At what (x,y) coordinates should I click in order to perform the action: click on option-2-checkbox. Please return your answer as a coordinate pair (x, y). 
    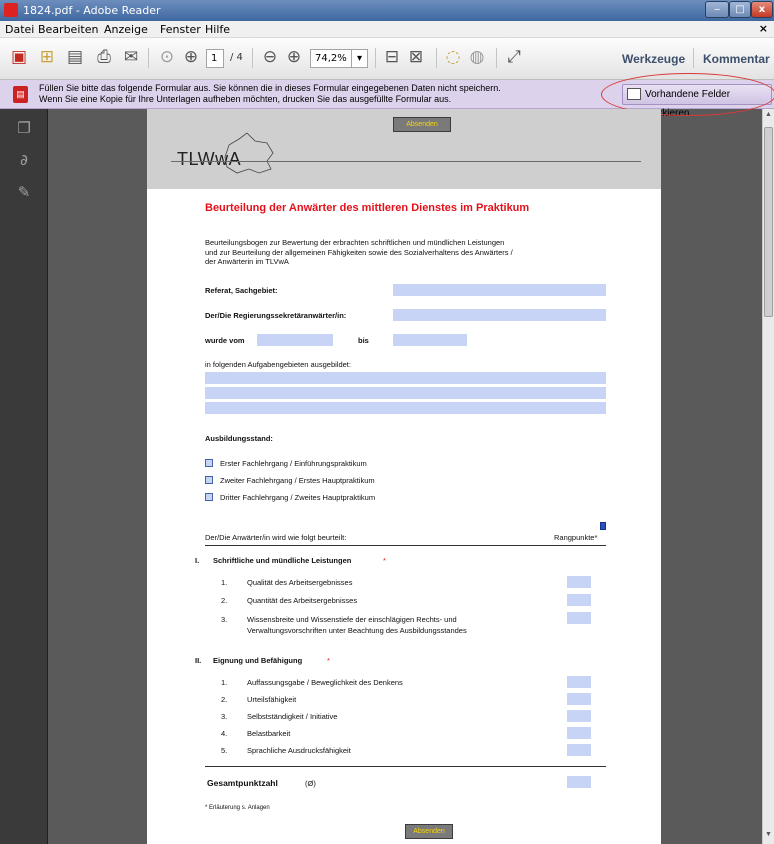
    Looking at the image, I should click on (209, 480).